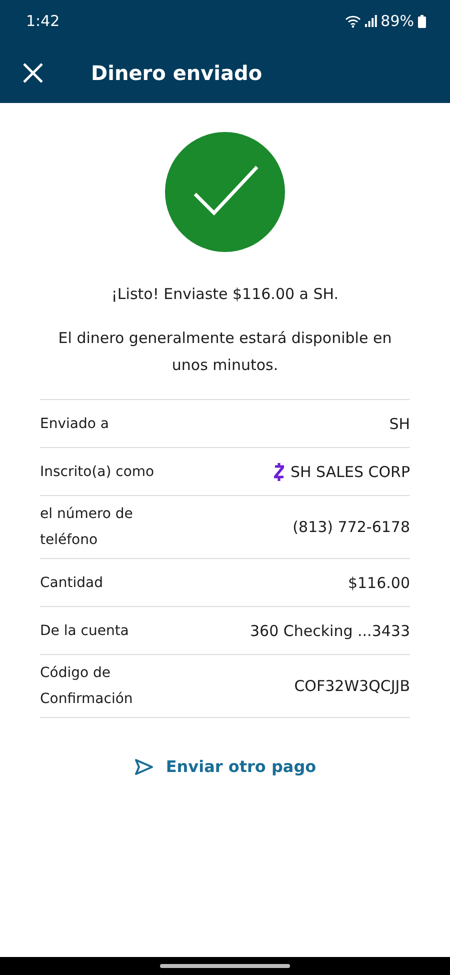 This screenshot has height=975, width=450. I want to click on detail-label: De la cuenta, so click(84, 631).